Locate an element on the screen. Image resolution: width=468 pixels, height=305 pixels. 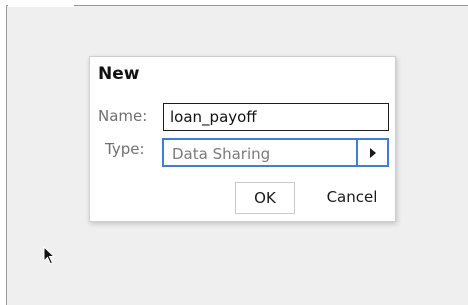
ok-button: OK is located at coordinates (265, 198).